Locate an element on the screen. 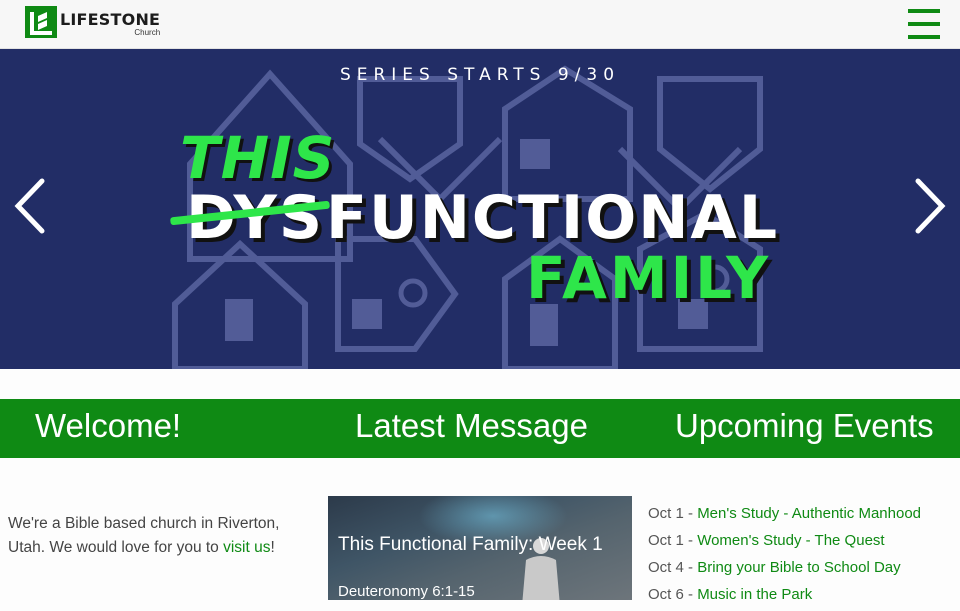 This screenshot has height=611, width=960. event-link: Women's Study - The Quest is located at coordinates (790, 540).